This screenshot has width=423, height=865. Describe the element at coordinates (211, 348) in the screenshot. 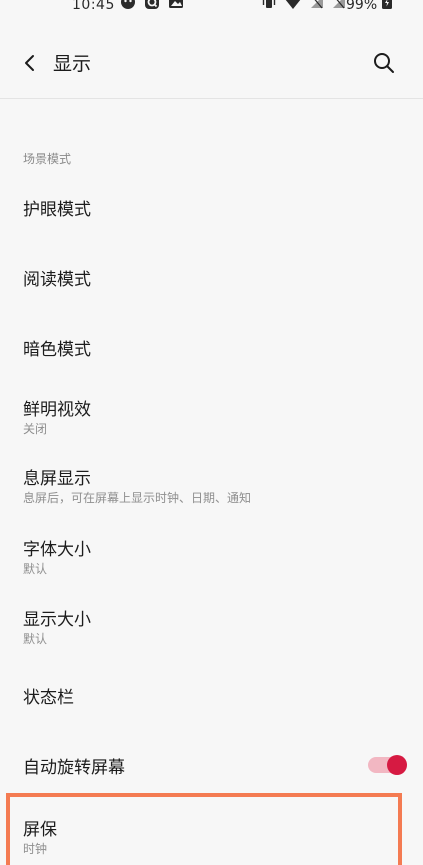

I see `setting-item-dark-mode: 暗色模式` at that location.